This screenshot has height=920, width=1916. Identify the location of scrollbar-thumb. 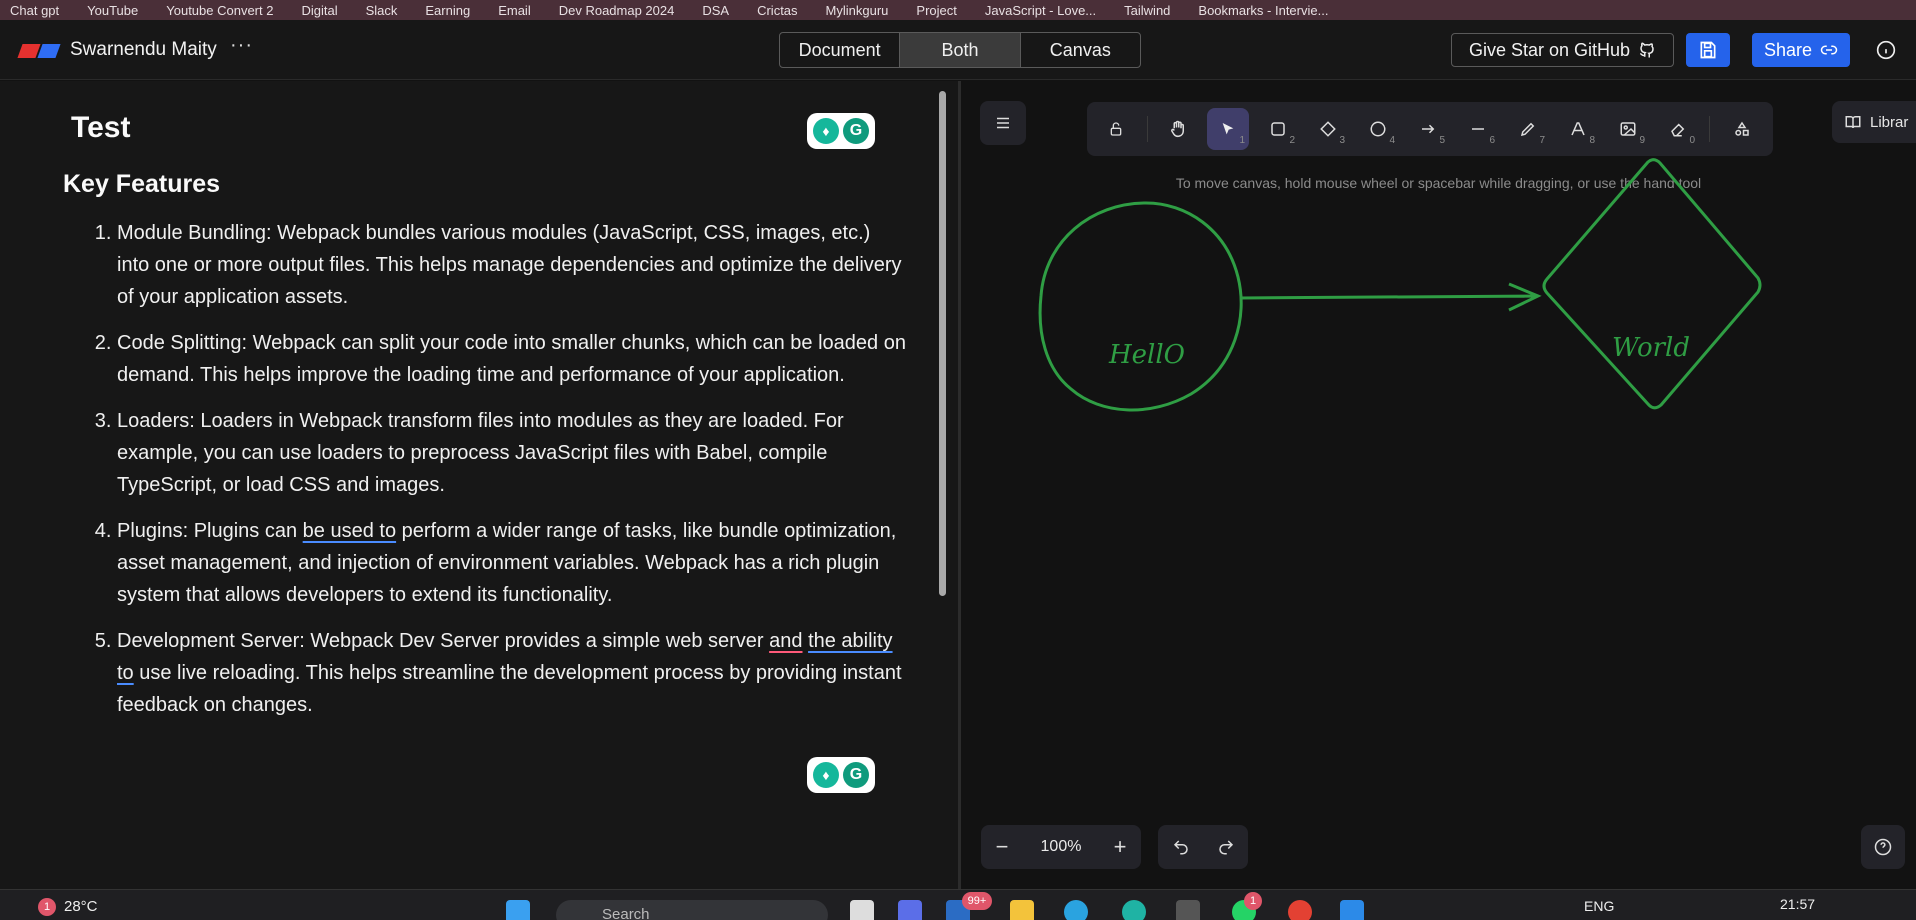
(942, 343).